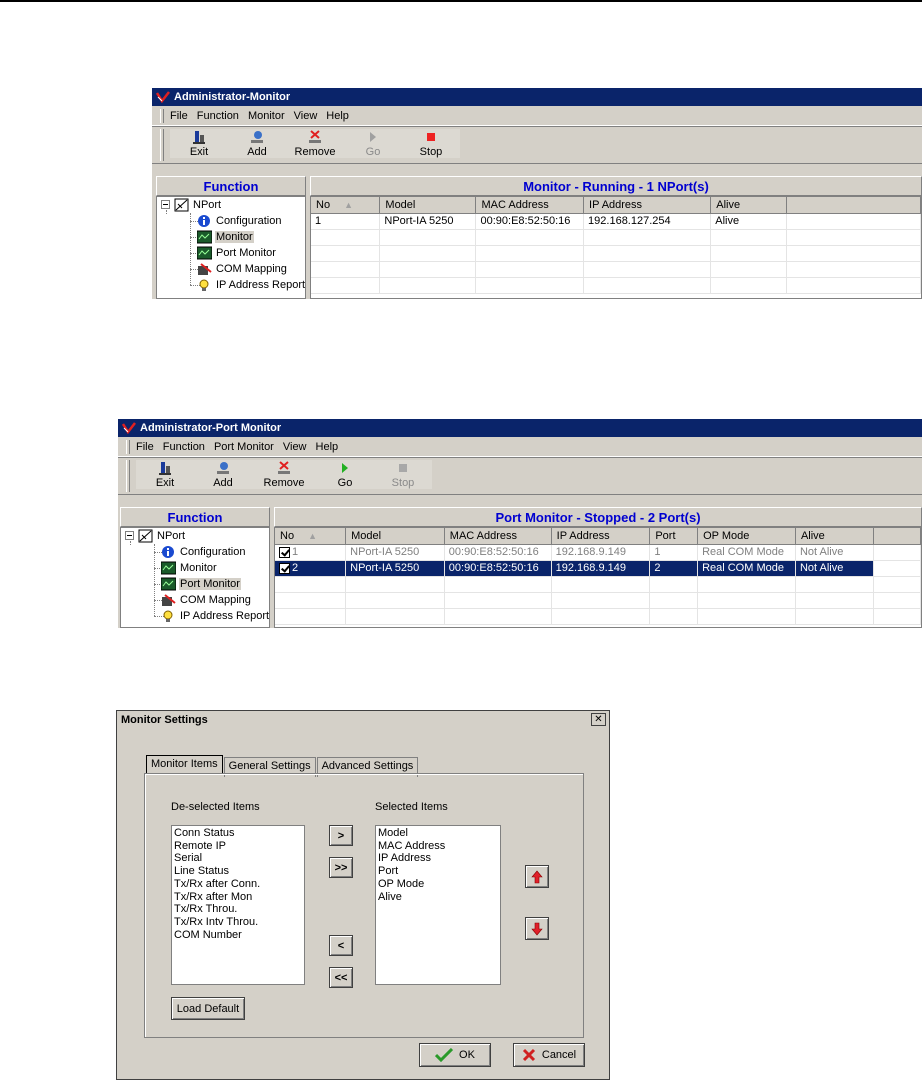  Describe the element at coordinates (455, 1055) in the screenshot. I see `ok-button: OK` at that location.